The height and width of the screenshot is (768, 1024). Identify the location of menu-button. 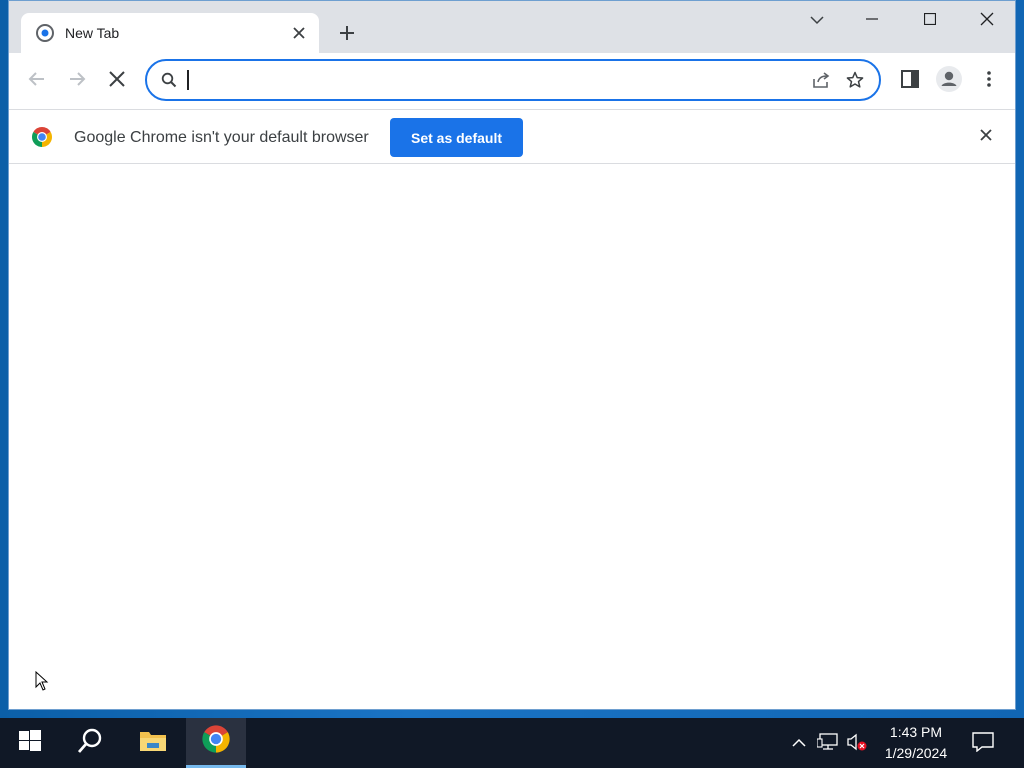
(989, 81).